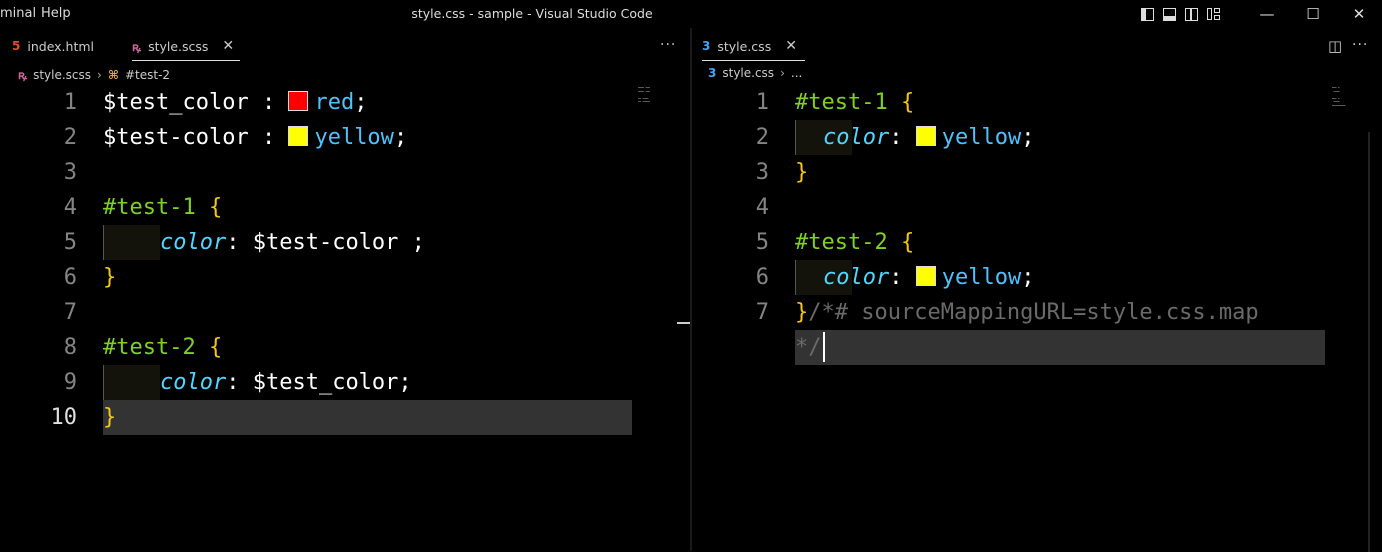 This screenshot has width=1382, height=552. Describe the element at coordinates (1313, 14) in the screenshot. I see `maximize-button: ☐` at that location.